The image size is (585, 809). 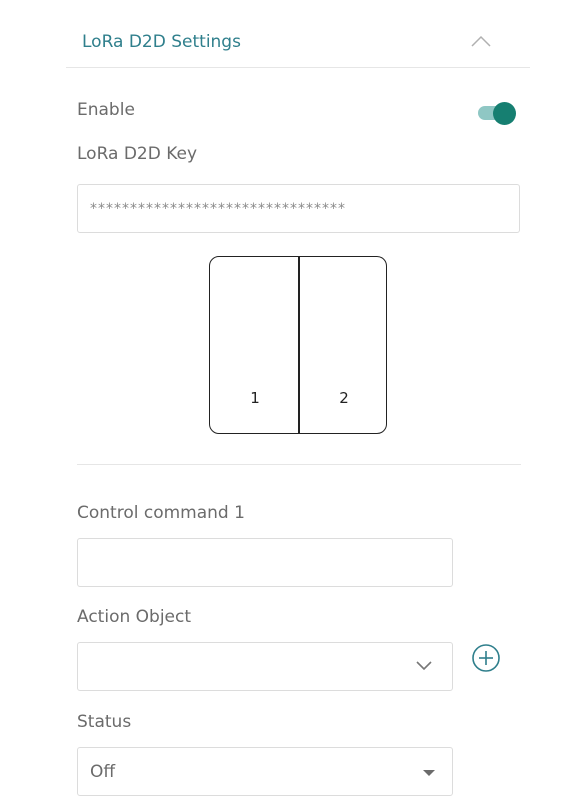 I want to click on d2d-key-value: ********************************, so click(x=218, y=208).